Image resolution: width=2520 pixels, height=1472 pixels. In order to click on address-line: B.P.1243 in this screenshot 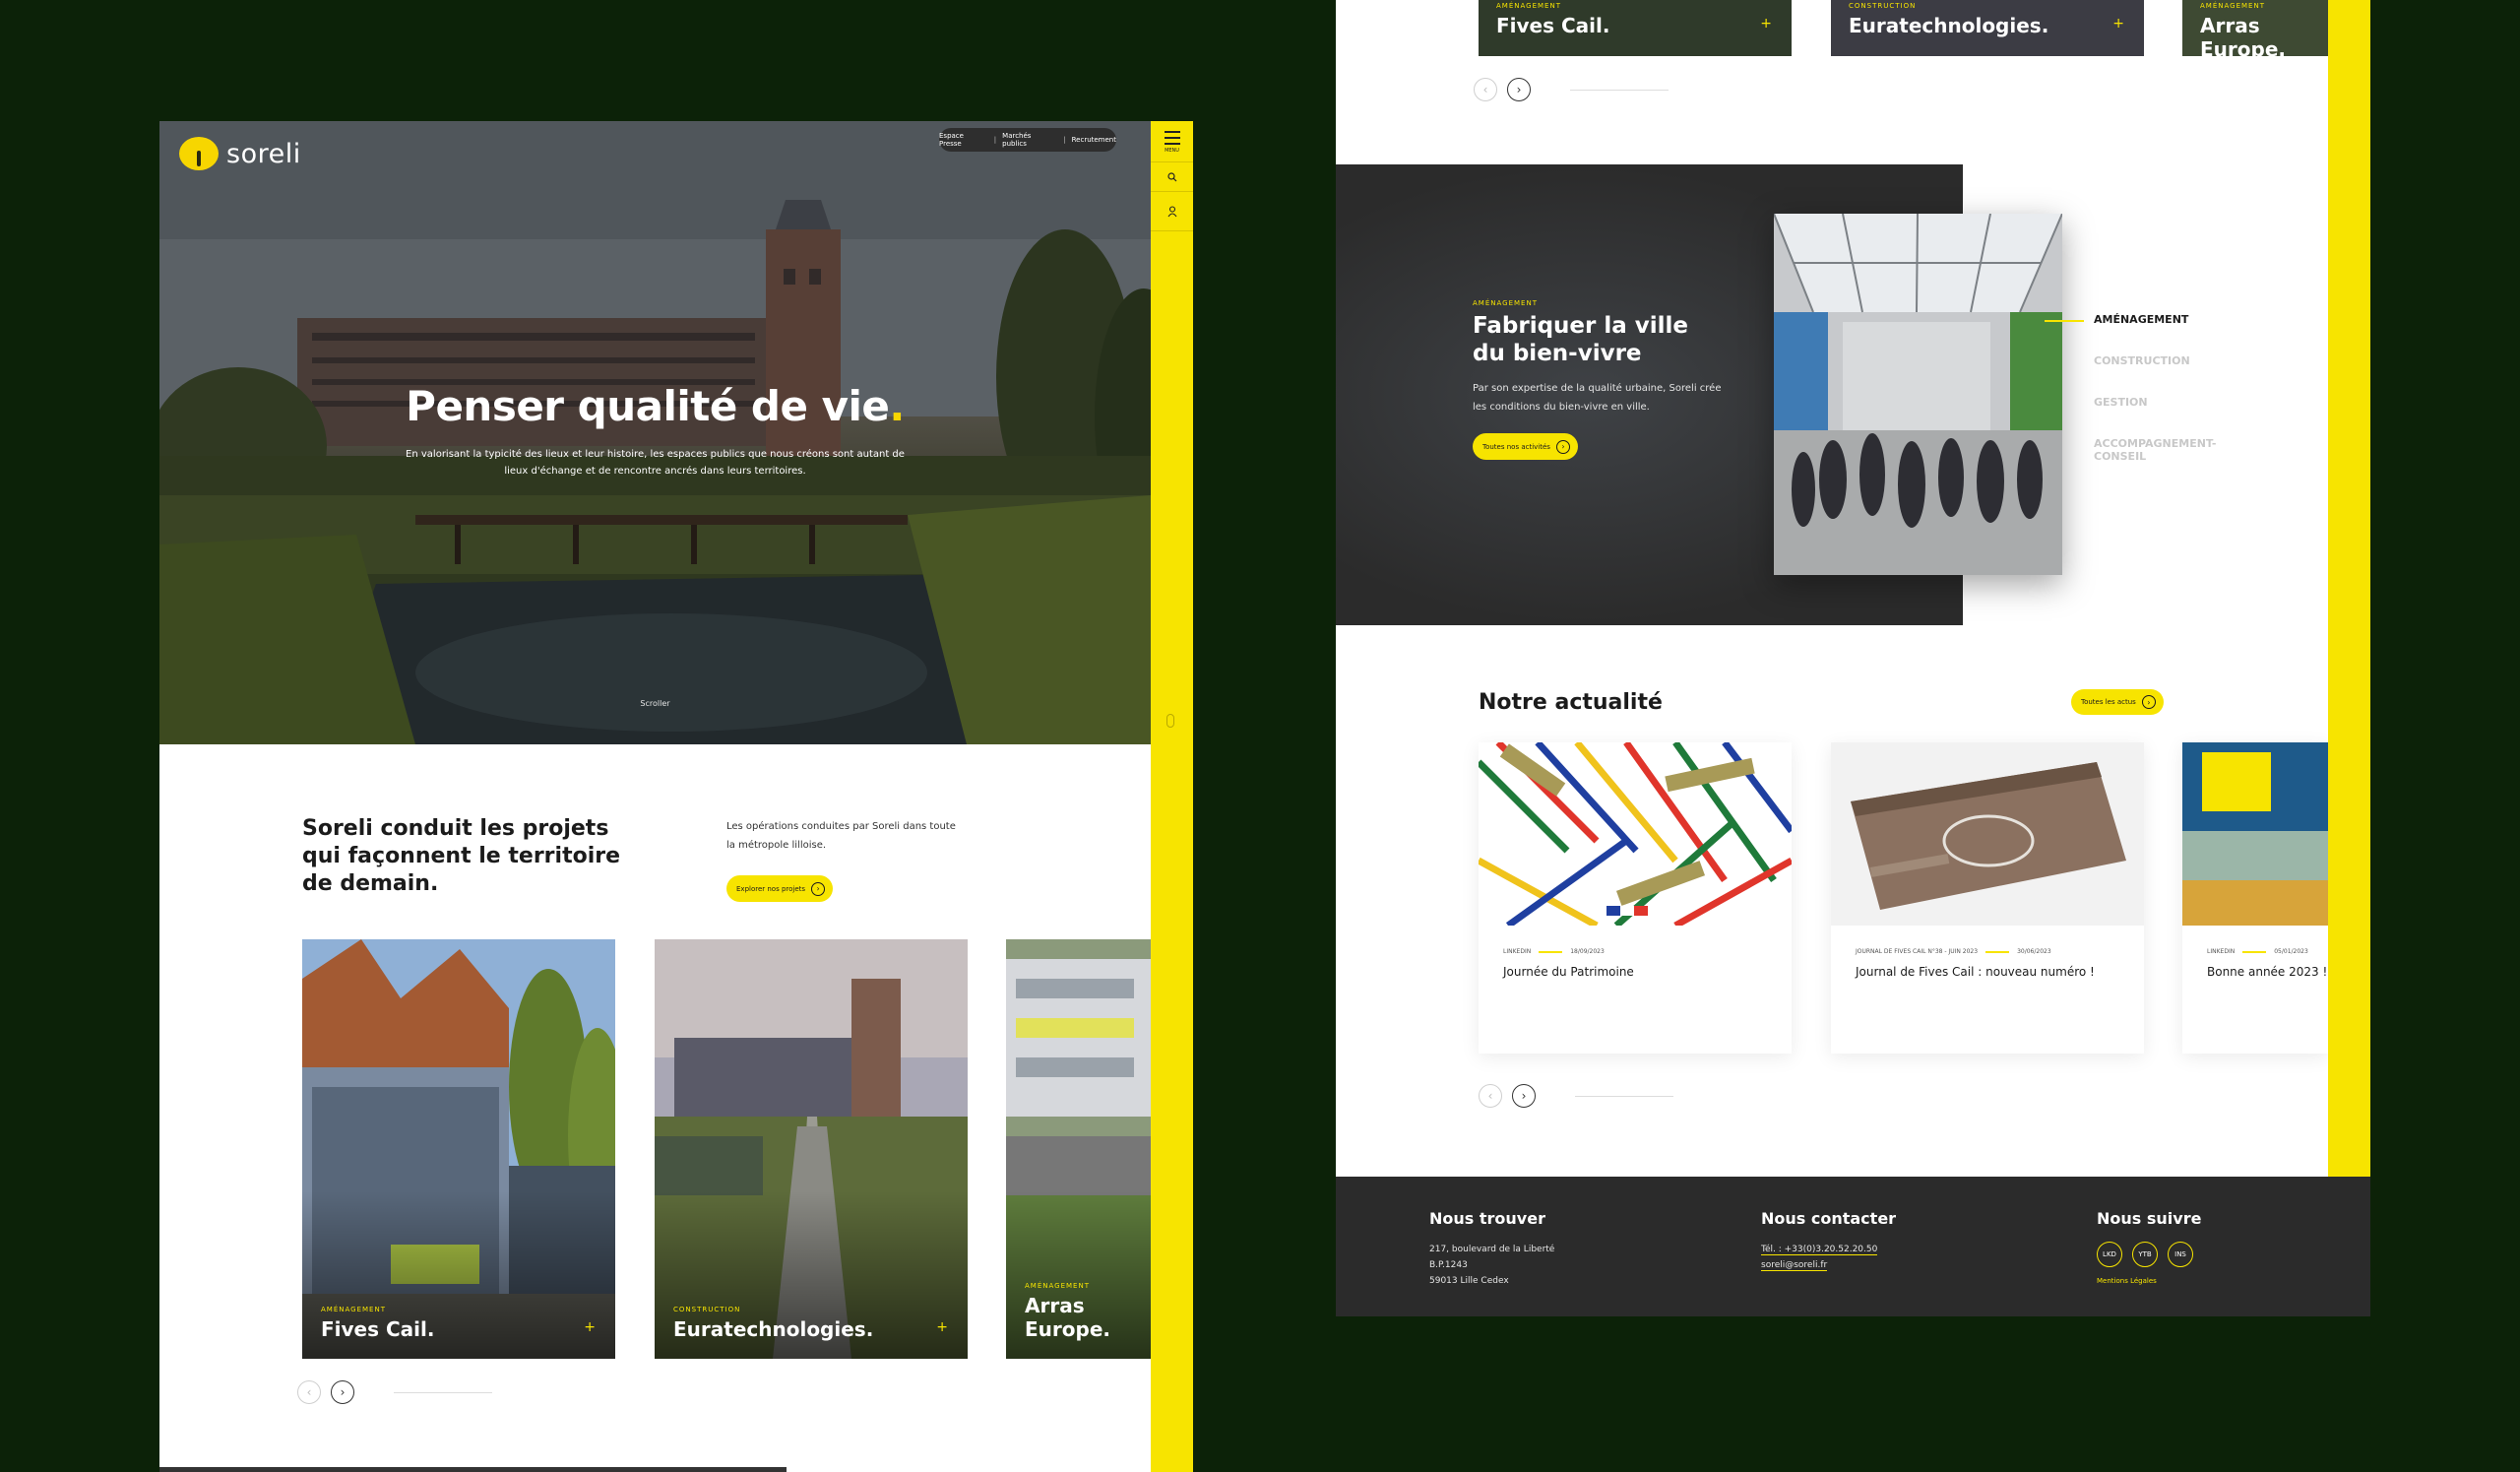, I will do `click(1448, 1265)`.